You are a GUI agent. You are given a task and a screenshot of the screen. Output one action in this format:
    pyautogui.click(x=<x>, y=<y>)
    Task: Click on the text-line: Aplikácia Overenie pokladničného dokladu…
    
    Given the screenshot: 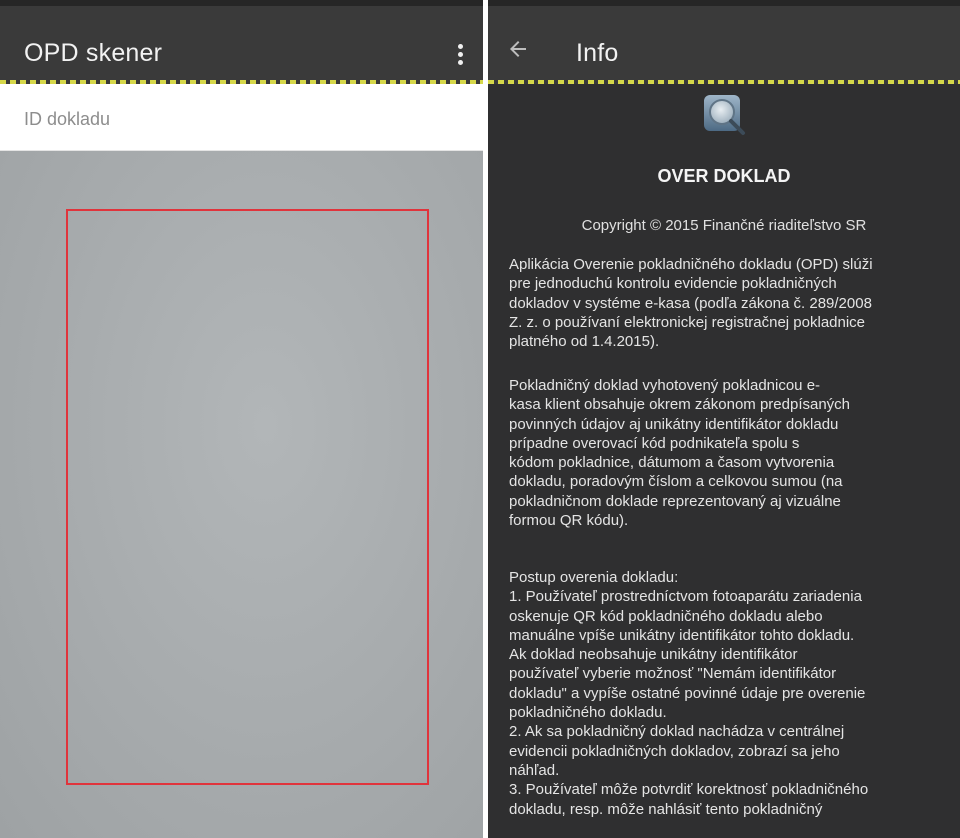 What is the action you would take?
    pyautogui.click(x=691, y=264)
    